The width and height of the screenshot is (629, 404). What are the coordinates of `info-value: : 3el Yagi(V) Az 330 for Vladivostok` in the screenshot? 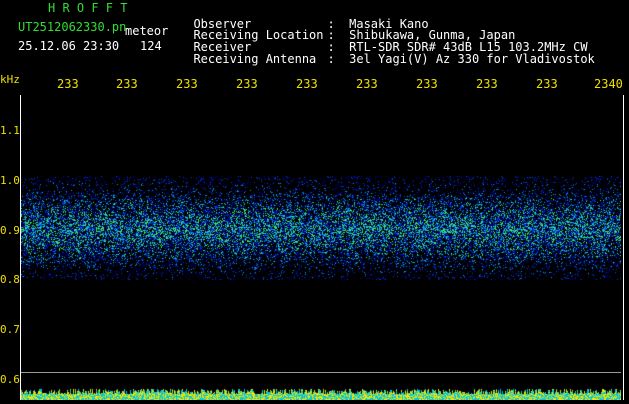 It's located at (461, 59).